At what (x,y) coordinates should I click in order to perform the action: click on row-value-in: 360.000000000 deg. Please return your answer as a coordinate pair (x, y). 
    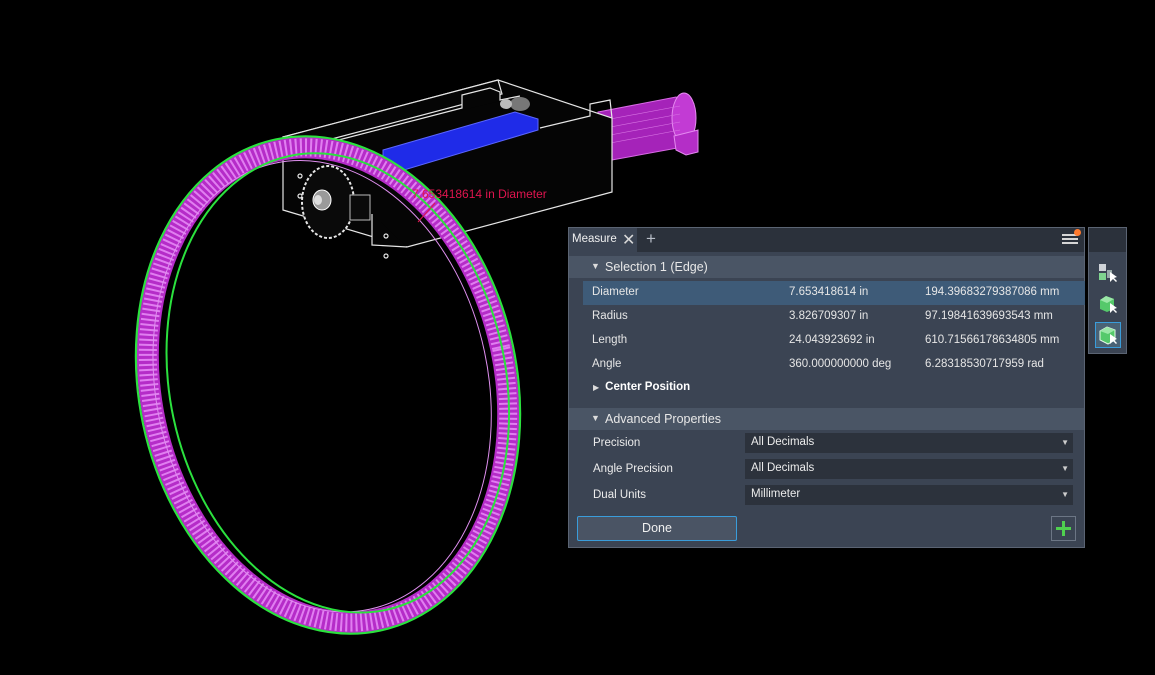
    Looking at the image, I should click on (840, 364).